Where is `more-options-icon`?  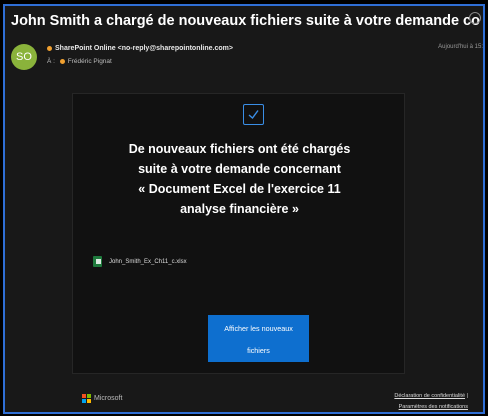 more-options-icon is located at coordinates (475, 18).